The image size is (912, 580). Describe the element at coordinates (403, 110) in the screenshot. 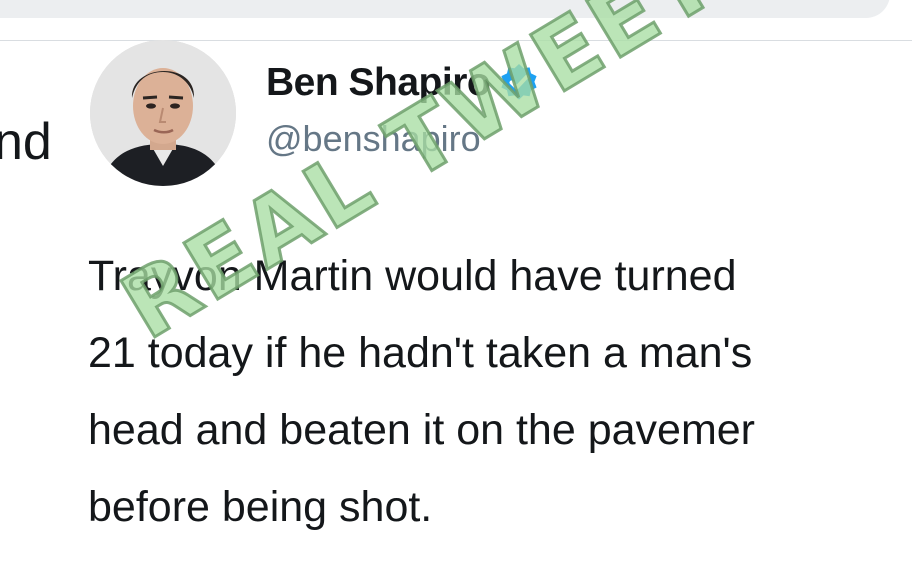

I see `tweet-author: Ben Shapiro @benshapiro` at that location.